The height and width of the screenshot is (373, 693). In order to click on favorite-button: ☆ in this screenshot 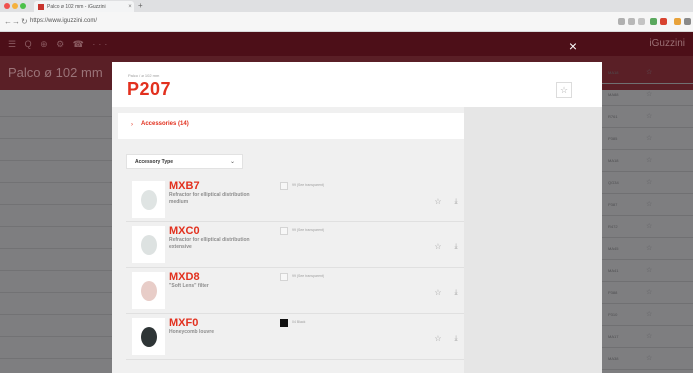, I will do `click(564, 90)`.